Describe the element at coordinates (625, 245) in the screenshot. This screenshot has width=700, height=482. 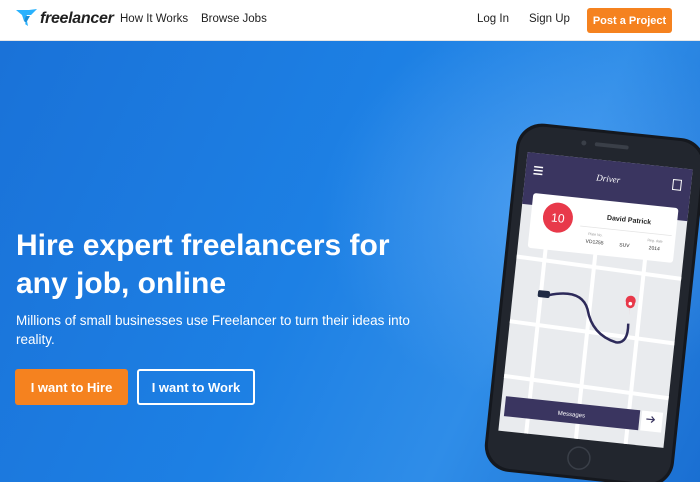
I see `vehicle-type: SUV` at that location.